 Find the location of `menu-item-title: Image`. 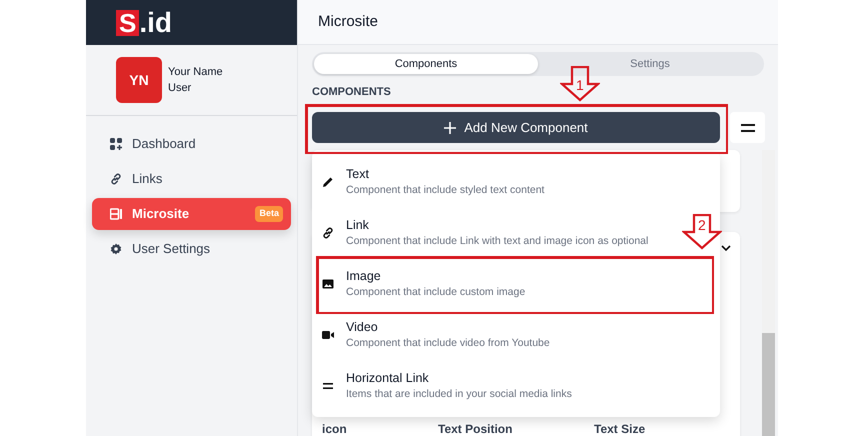

menu-item-title: Image is located at coordinates (364, 276).